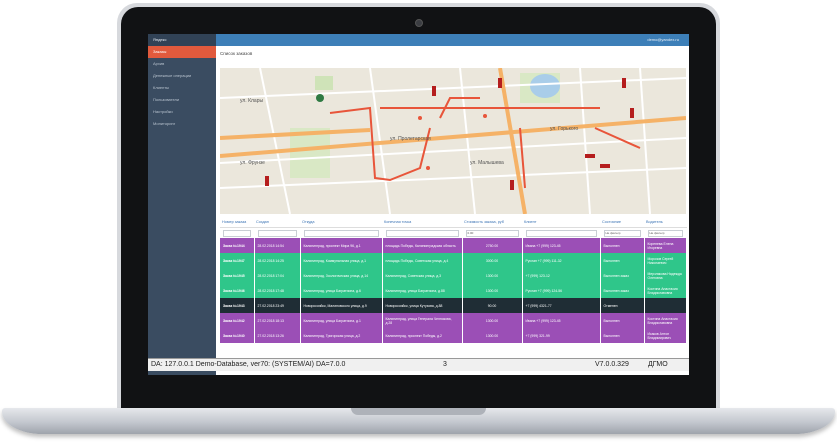 Image resolution: width=837 pixels, height=446 pixels. Describe the element at coordinates (237, 275) in the screenshot. I see `order-number: Заказ №1945` at that location.